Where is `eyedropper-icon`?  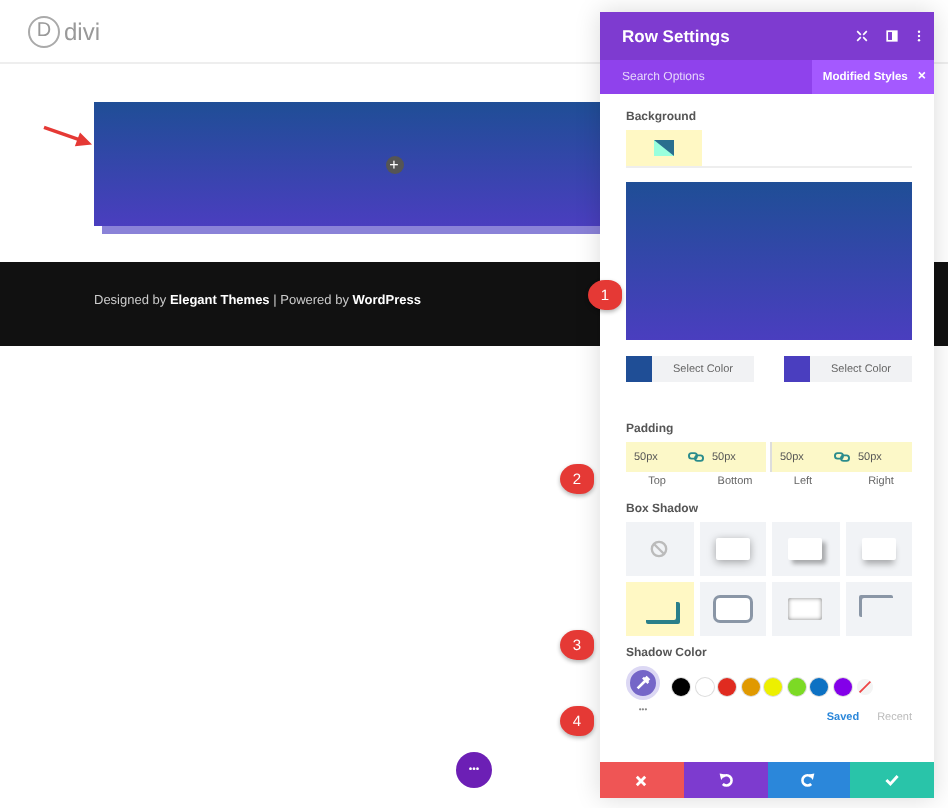
eyedropper-icon is located at coordinates (643, 683).